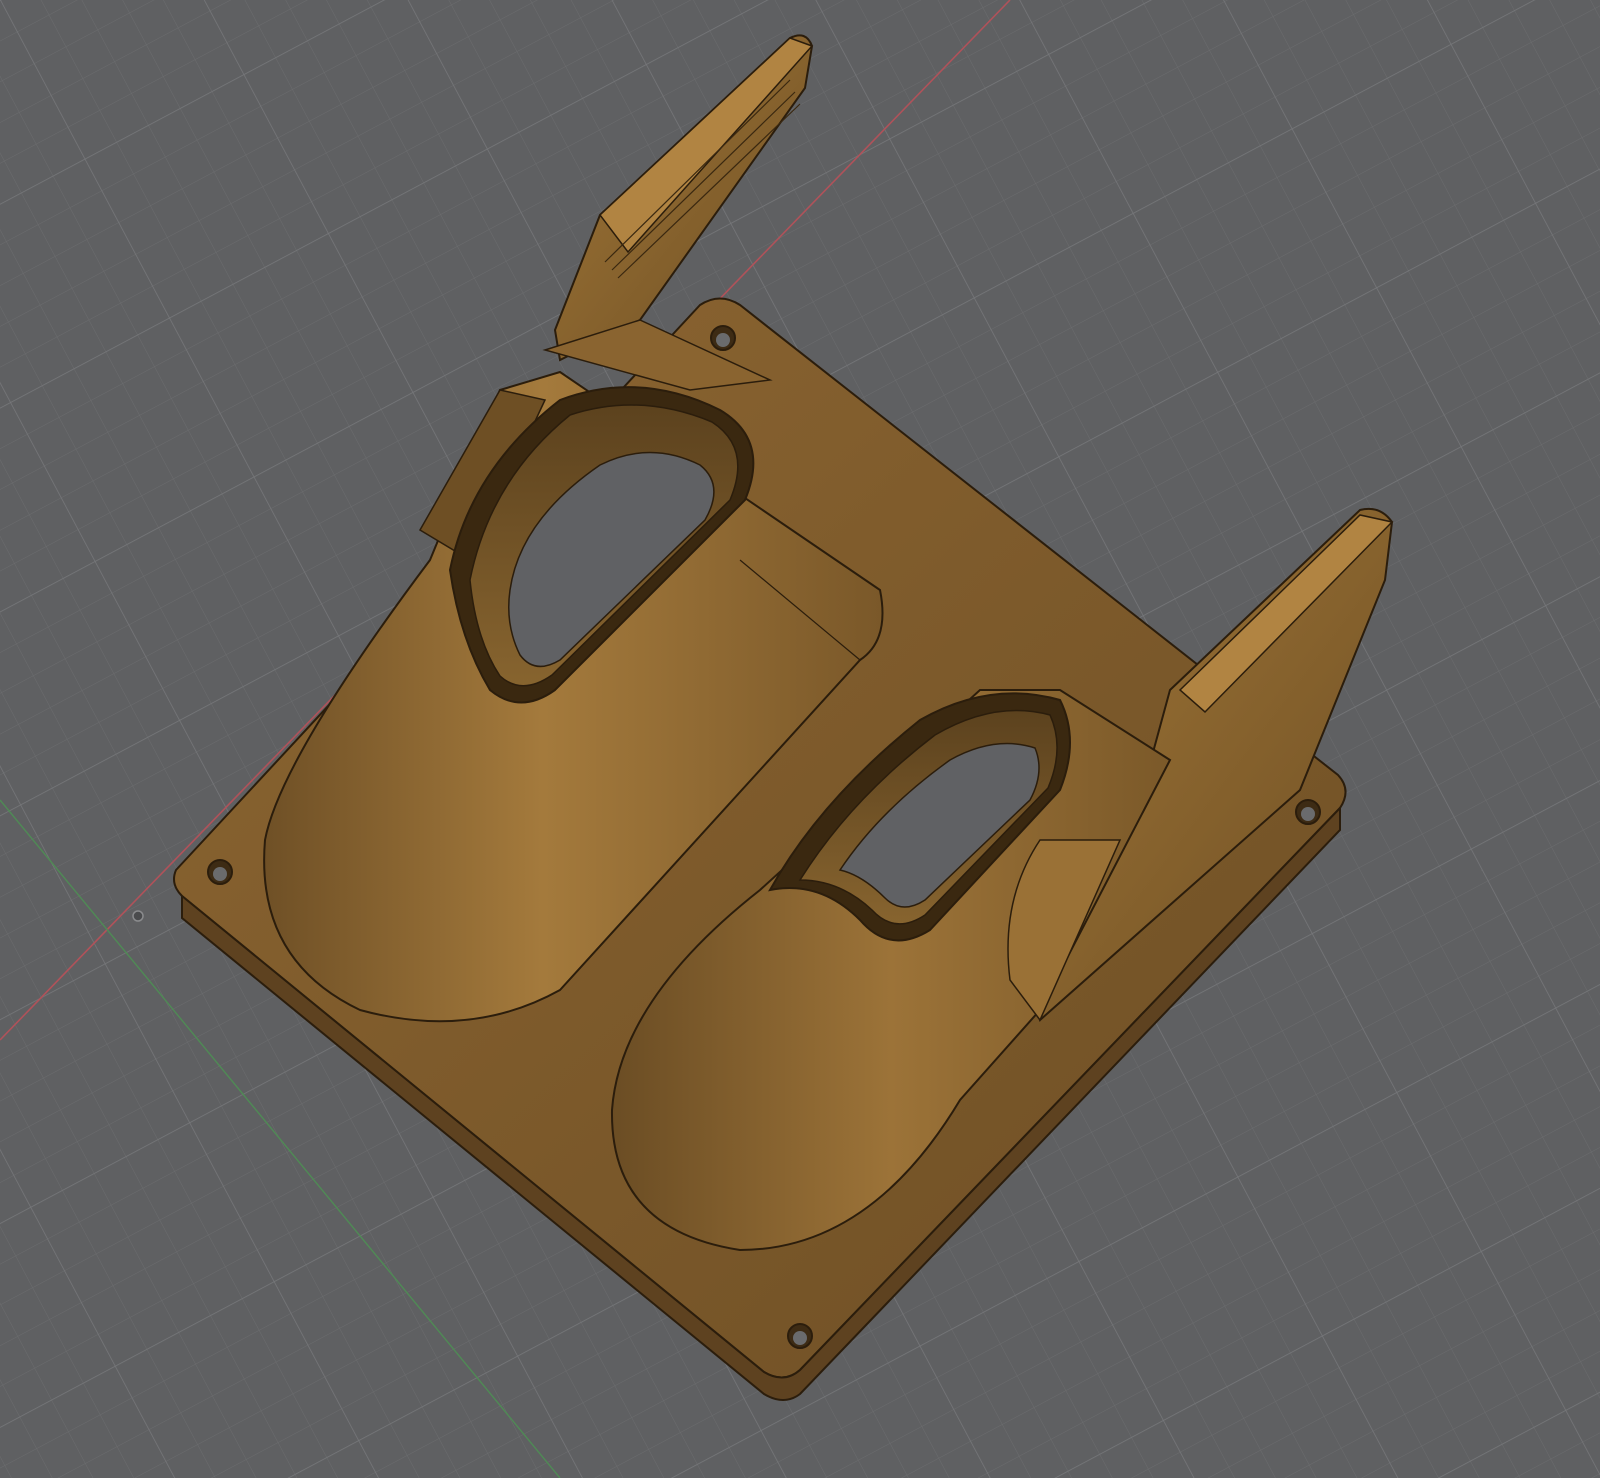 The image size is (1600, 1478). Describe the element at coordinates (138, 916) in the screenshot. I see `origin-point-icon` at that location.